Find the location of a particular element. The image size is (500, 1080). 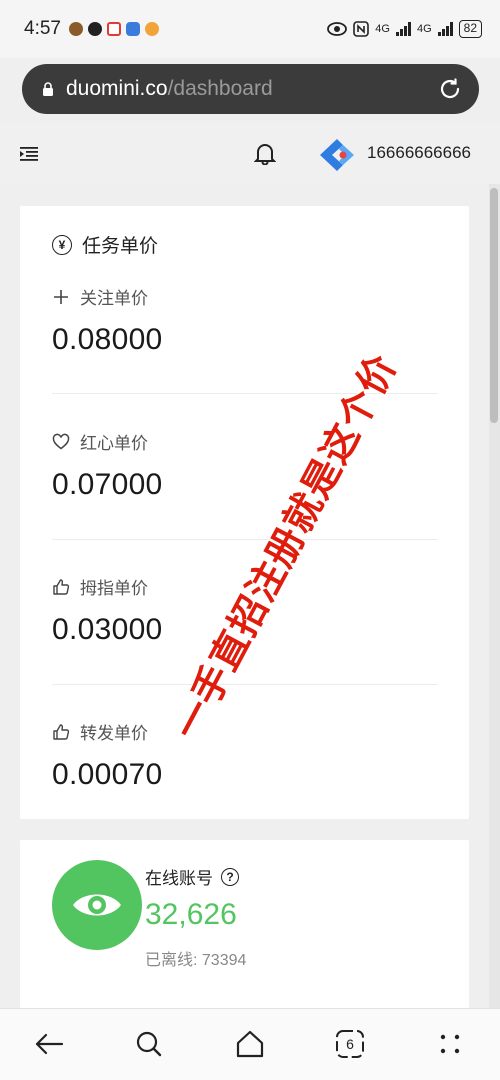

url-text: duomini.co/dashboard is located at coordinates (169, 89).